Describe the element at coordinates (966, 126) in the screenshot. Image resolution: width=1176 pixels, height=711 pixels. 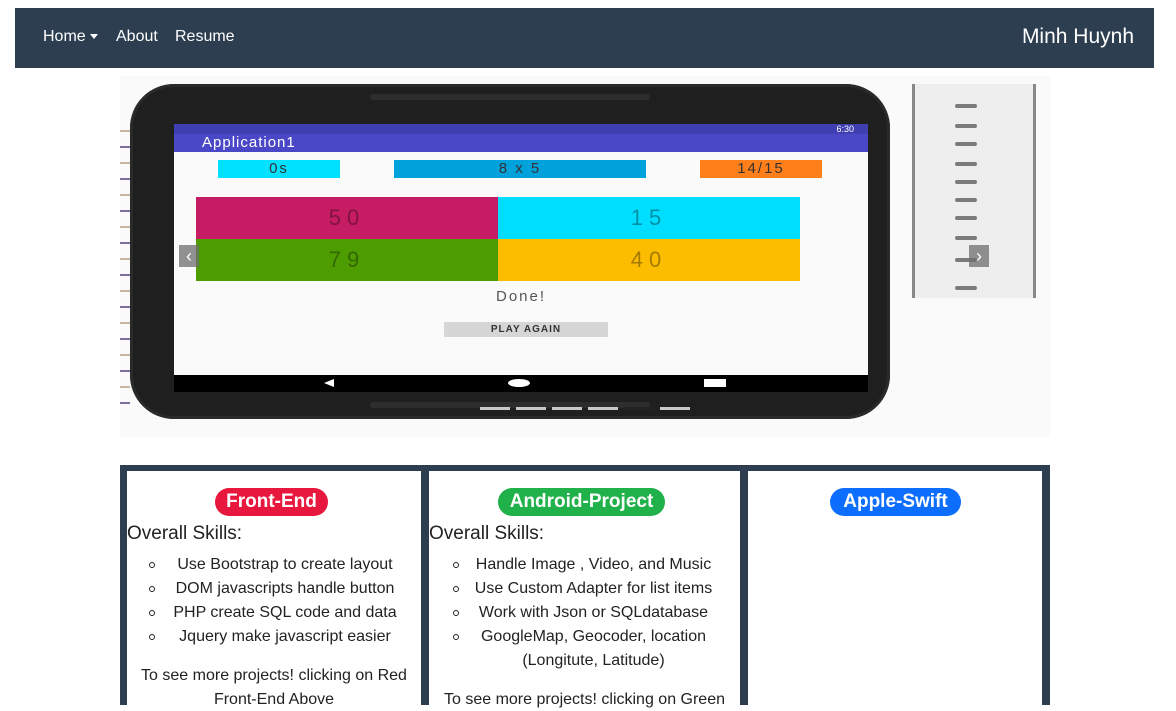
I see `volume-up-icon` at that location.